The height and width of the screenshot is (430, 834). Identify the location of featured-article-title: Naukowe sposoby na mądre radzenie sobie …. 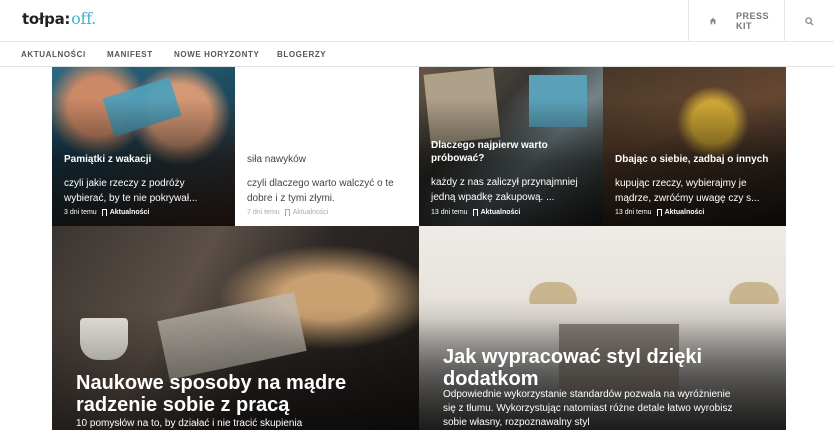
(211, 394).